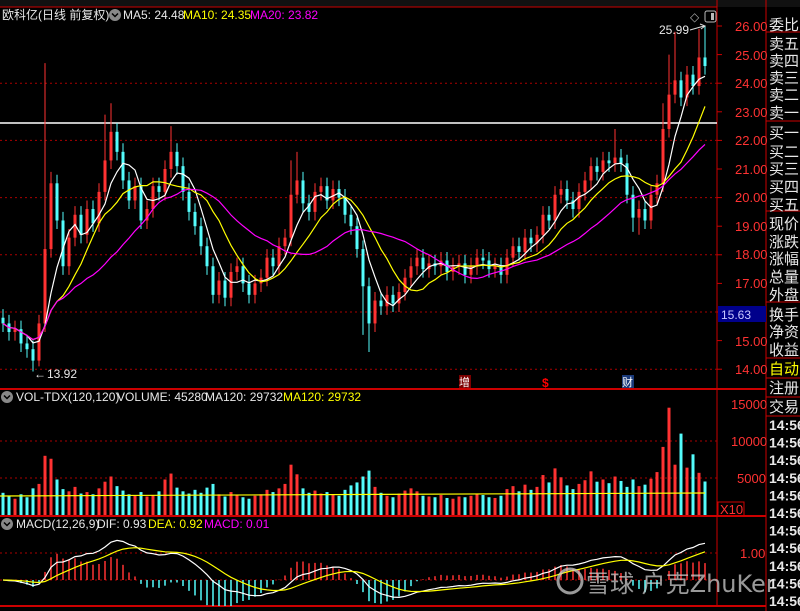  What do you see at coordinates (784, 78) in the screenshot?
I see `quote-label: 卖三` at bounding box center [784, 78].